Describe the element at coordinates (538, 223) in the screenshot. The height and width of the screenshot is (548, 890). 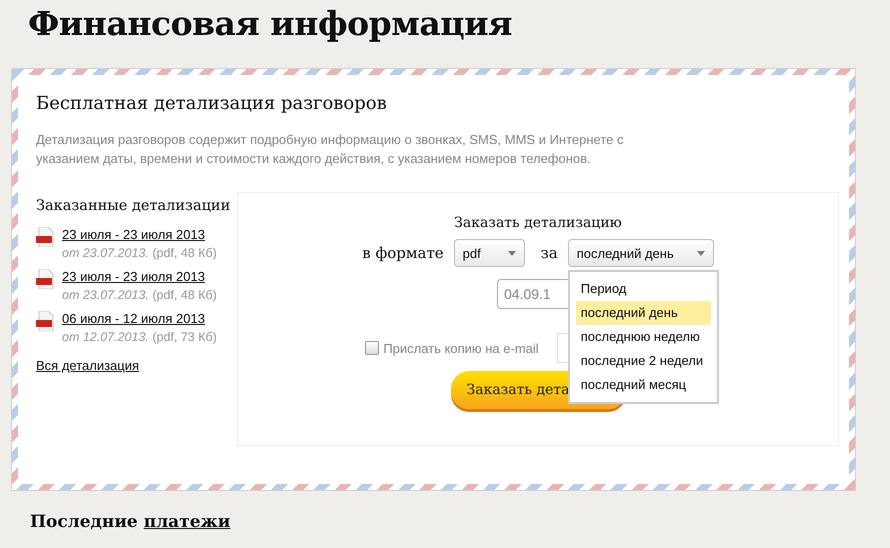
I see `form-title: Заказать детализацию` at that location.